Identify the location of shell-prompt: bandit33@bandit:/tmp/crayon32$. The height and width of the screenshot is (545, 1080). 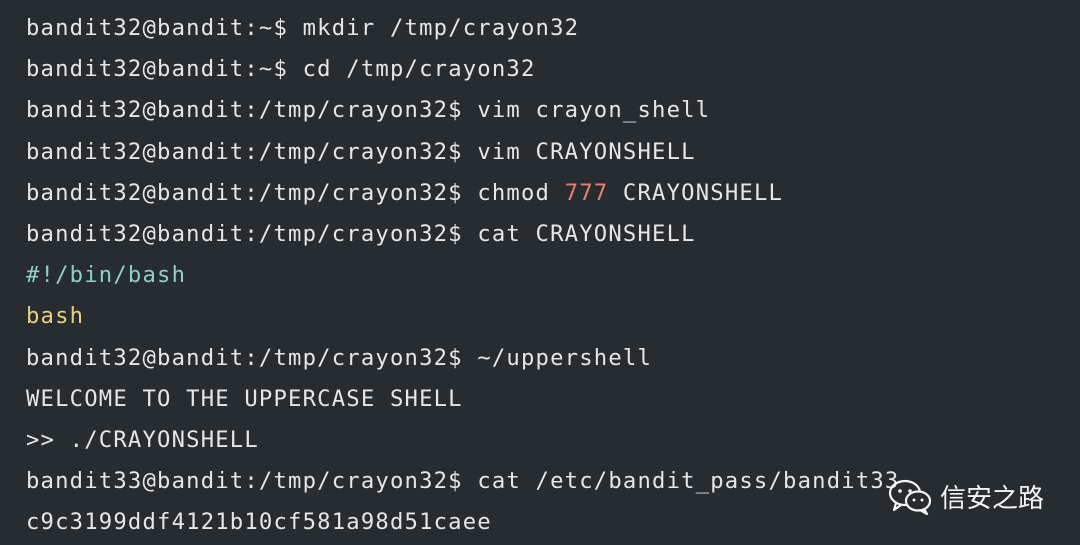
(252, 481).